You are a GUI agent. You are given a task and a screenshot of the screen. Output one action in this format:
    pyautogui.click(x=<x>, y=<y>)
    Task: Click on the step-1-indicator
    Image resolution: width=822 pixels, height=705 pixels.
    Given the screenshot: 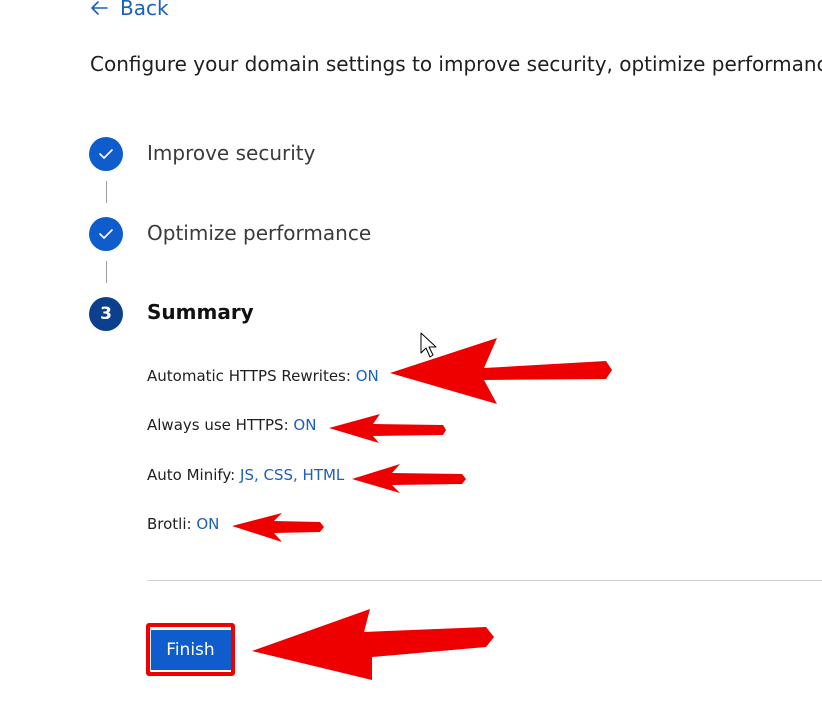 What is the action you would take?
    pyautogui.click(x=106, y=154)
    